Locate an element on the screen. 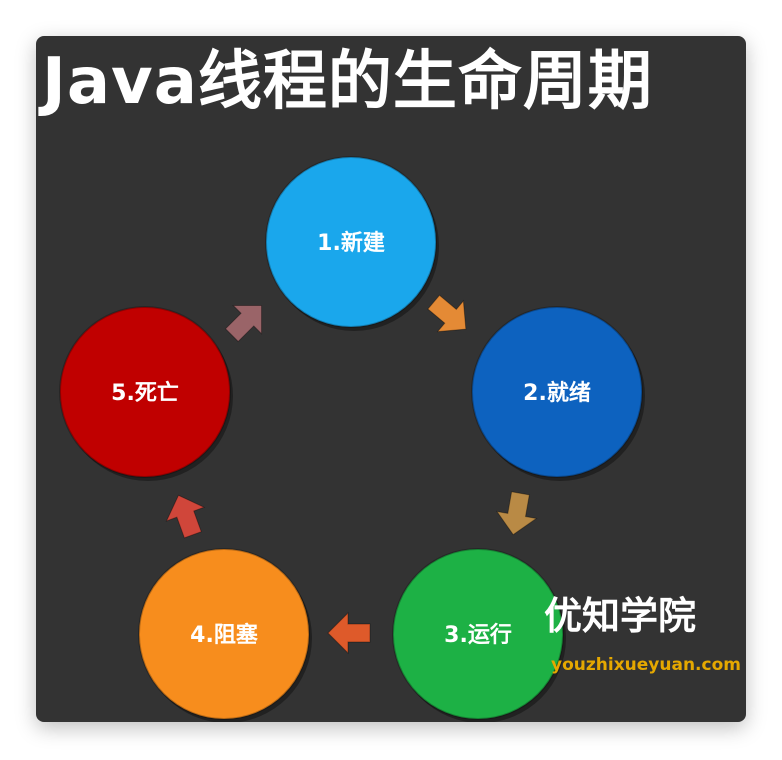 The image size is (782, 760). state-label: 3.运行 is located at coordinates (478, 635).